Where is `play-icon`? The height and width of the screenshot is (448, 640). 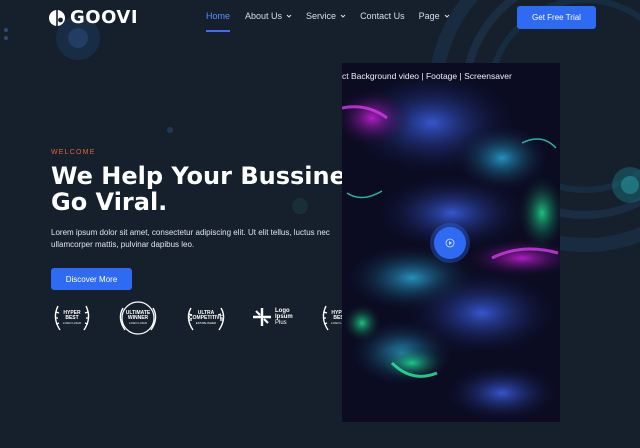
play-icon is located at coordinates (450, 243).